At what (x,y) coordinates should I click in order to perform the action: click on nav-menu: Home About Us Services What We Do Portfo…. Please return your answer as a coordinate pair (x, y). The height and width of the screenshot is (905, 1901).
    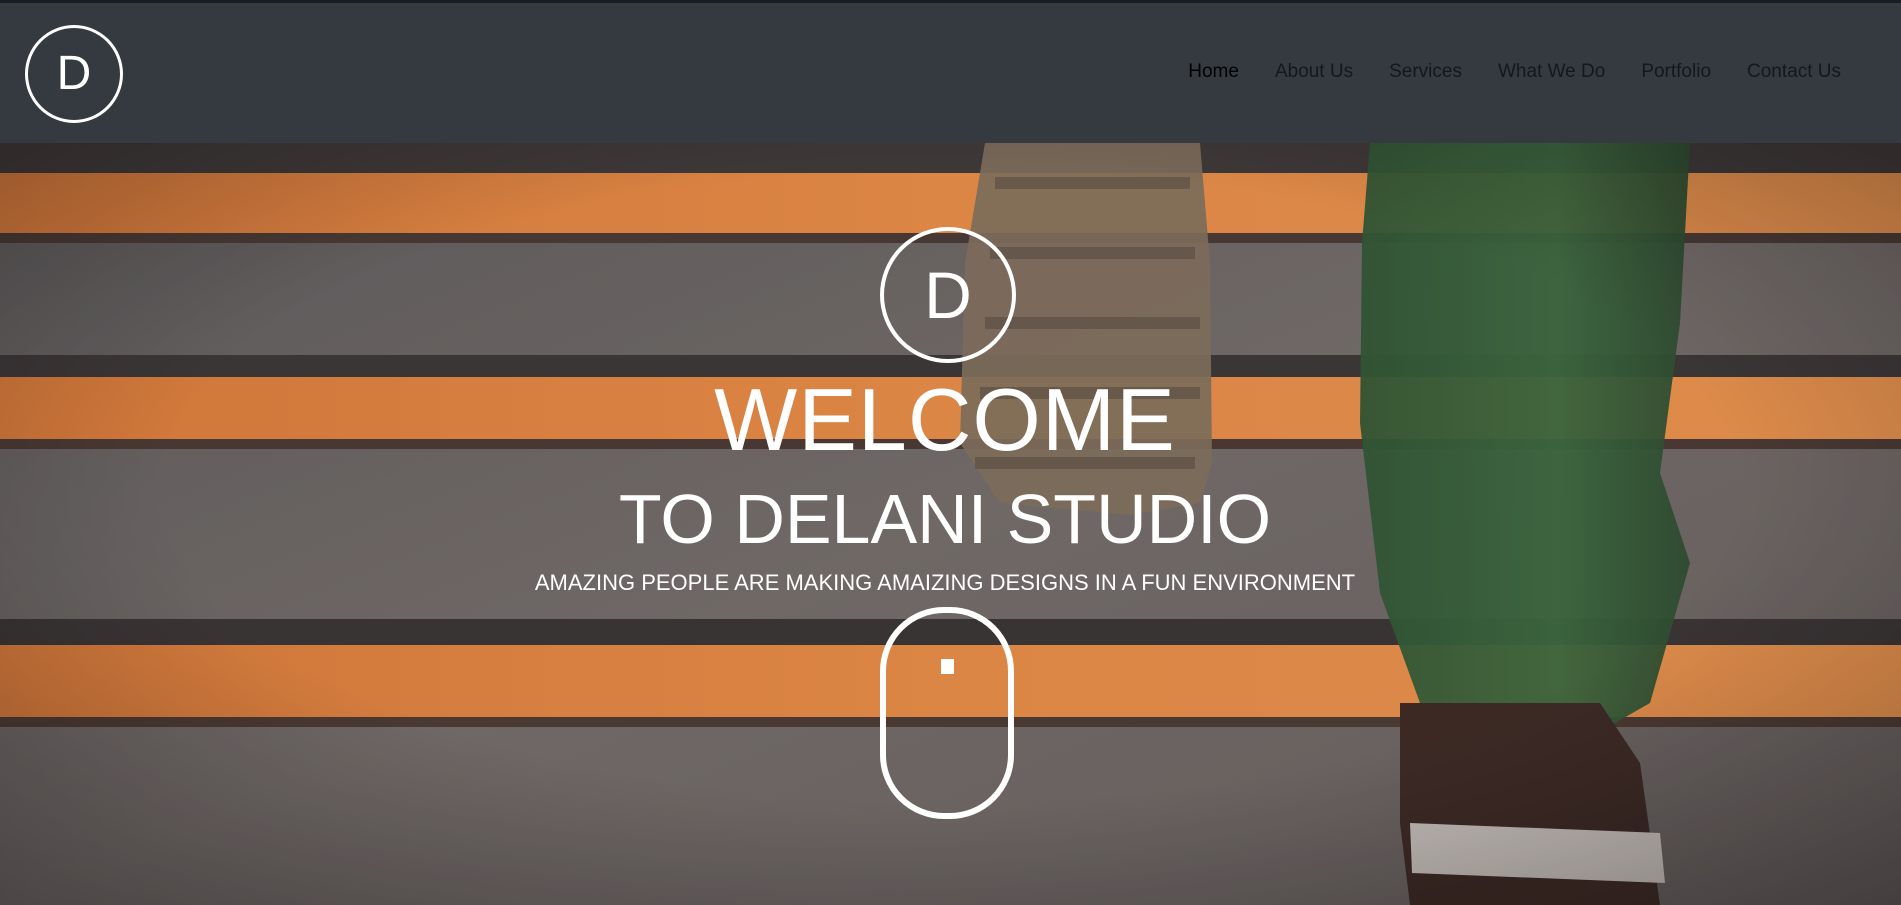
    Looking at the image, I should click on (1514, 72).